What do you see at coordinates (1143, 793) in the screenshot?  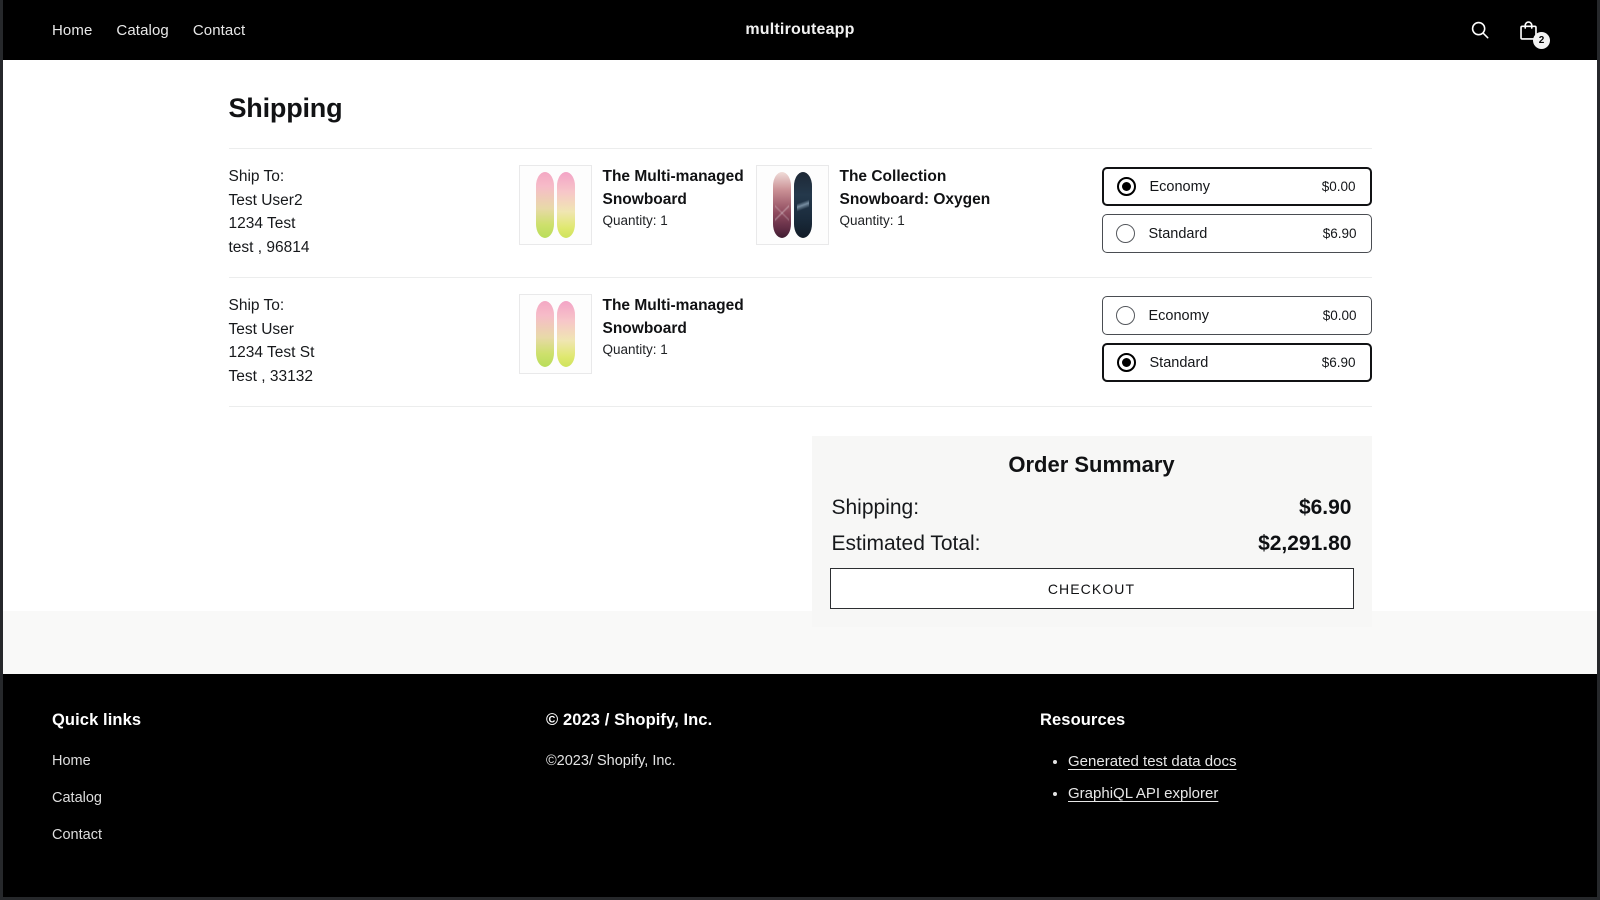 I see `footer-link-graphiql-api-explorer: GraphiQL API explorer` at bounding box center [1143, 793].